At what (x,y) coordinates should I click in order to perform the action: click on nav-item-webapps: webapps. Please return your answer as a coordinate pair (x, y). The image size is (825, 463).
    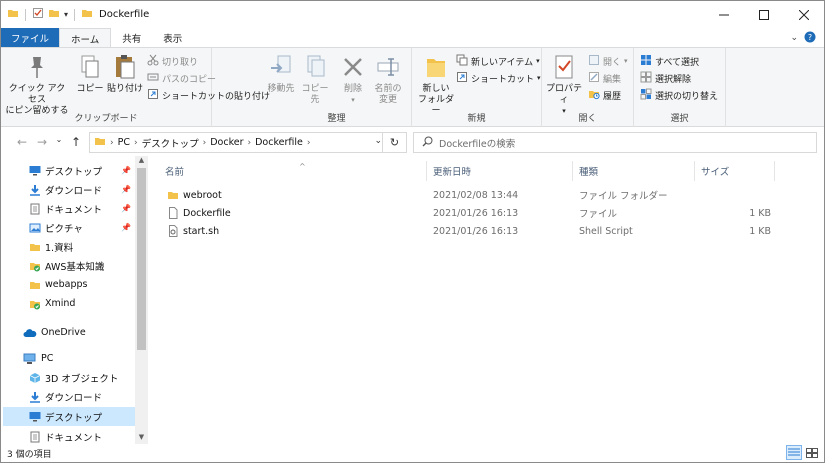
    Looking at the image, I should click on (69, 284).